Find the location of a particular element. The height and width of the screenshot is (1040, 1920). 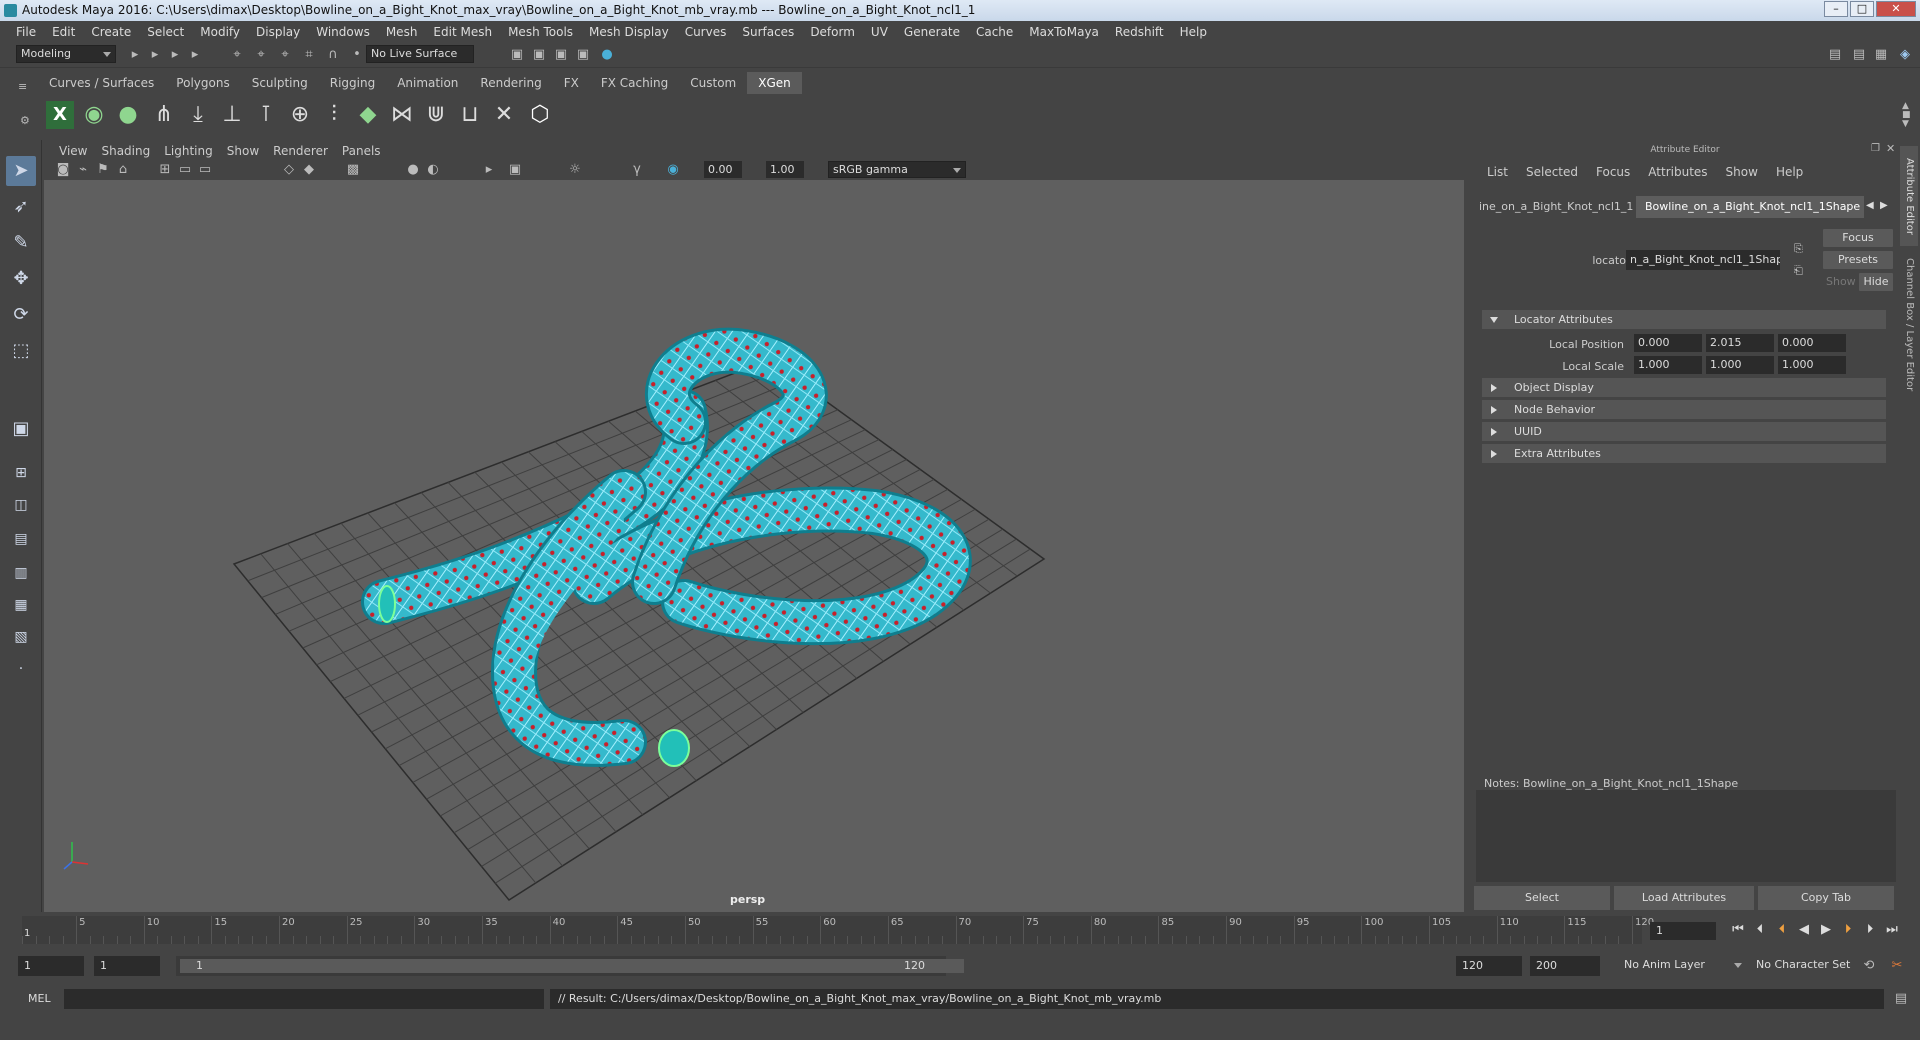

section-locator-attributes: Locator Attributes is located at coordinates (1684, 319).